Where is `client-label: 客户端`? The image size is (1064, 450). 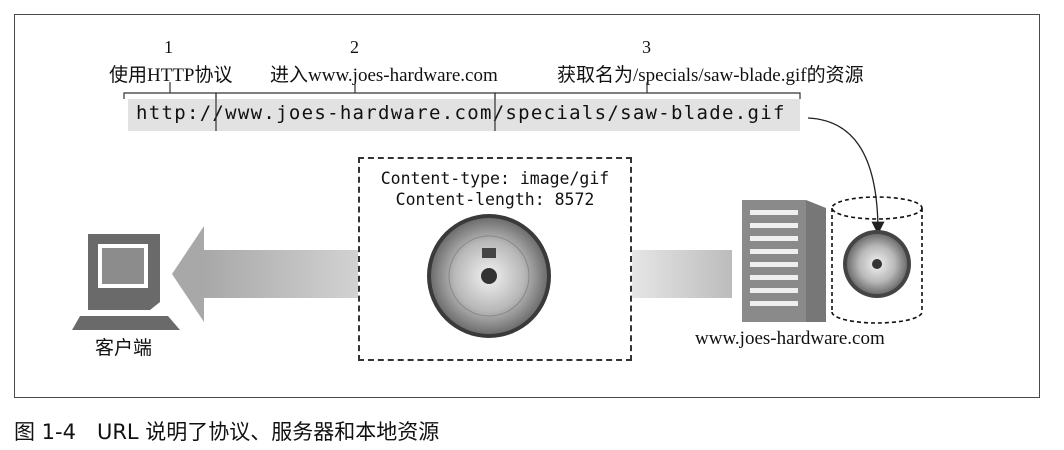
client-label: 客户端 is located at coordinates (124, 348).